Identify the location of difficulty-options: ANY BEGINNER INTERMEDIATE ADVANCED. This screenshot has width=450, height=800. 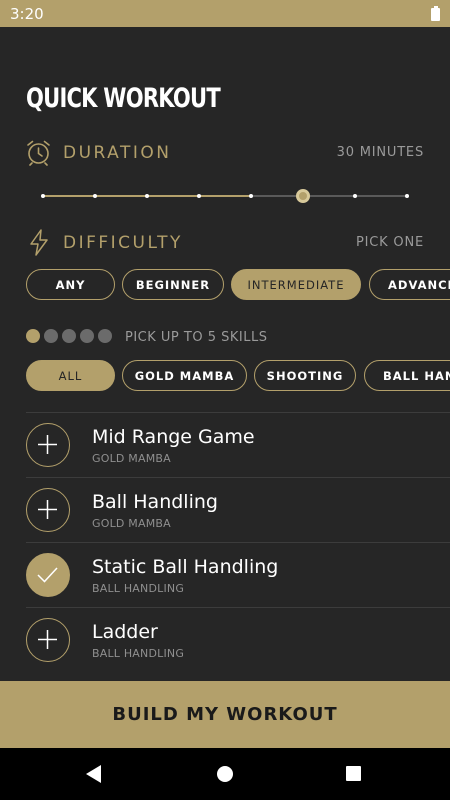
(225, 285).